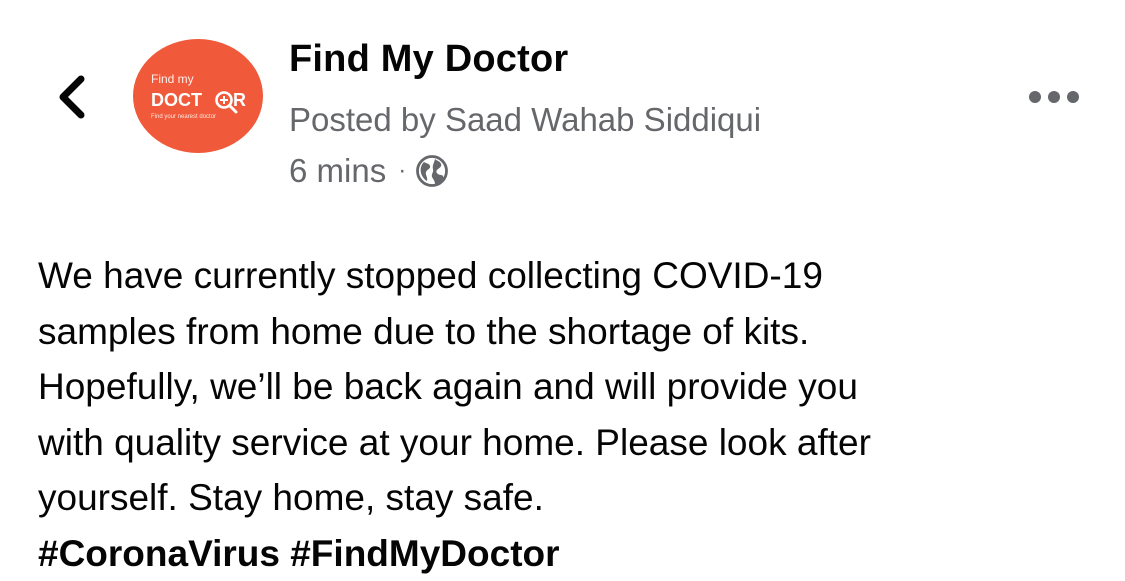  What do you see at coordinates (239, 100) in the screenshot?
I see `logo-line2-right: R` at bounding box center [239, 100].